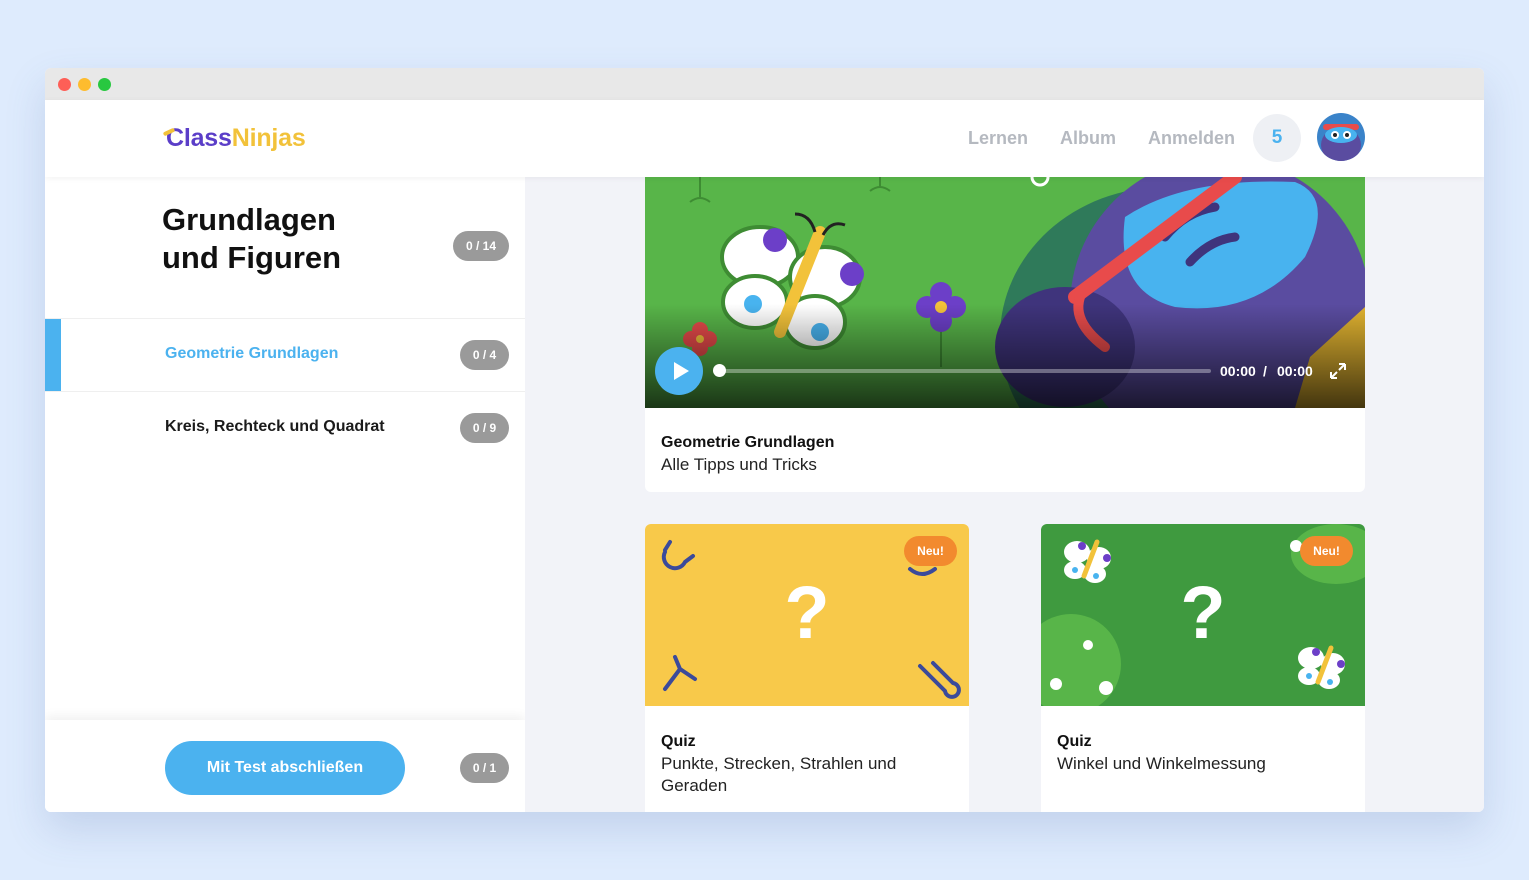  Describe the element at coordinates (764, 138) in the screenshot. I see `top-navigation: ClassNinjas Lernen Album Anmelden 5` at that location.